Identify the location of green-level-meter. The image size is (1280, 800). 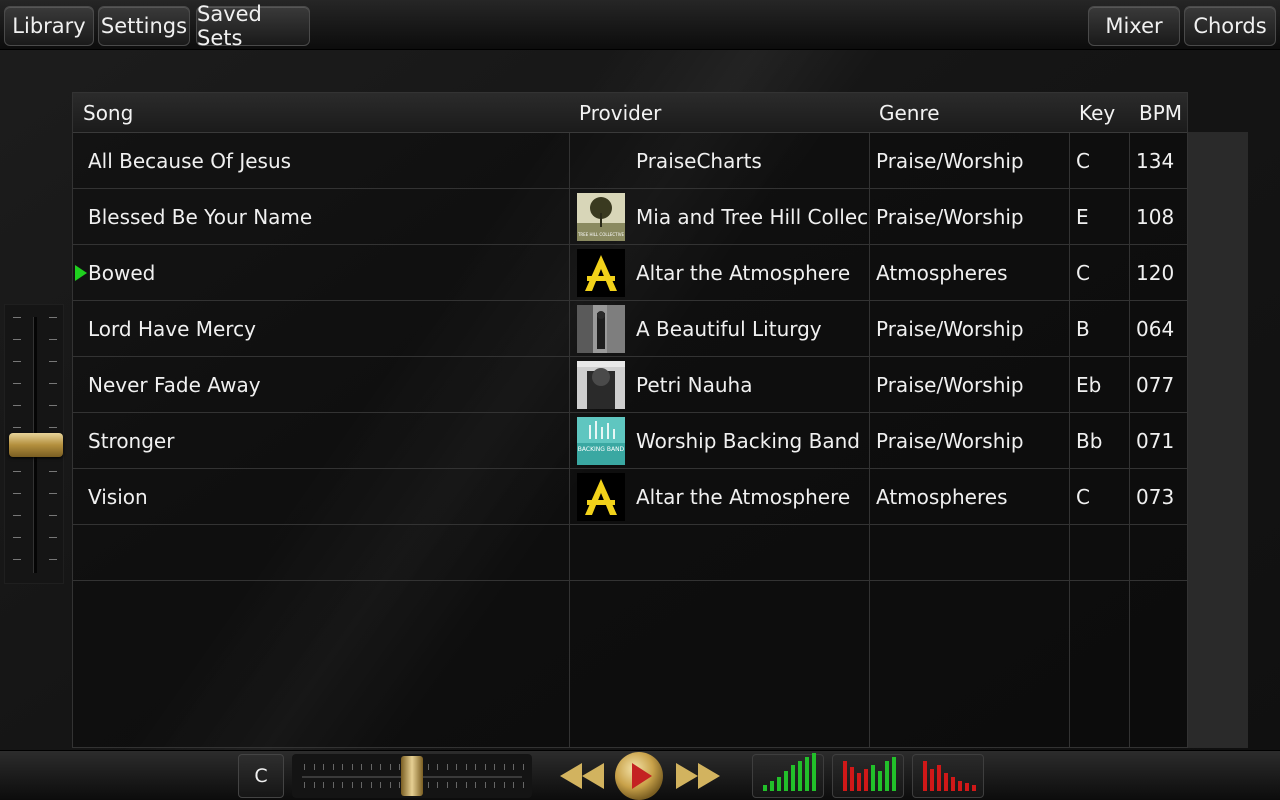
(788, 775).